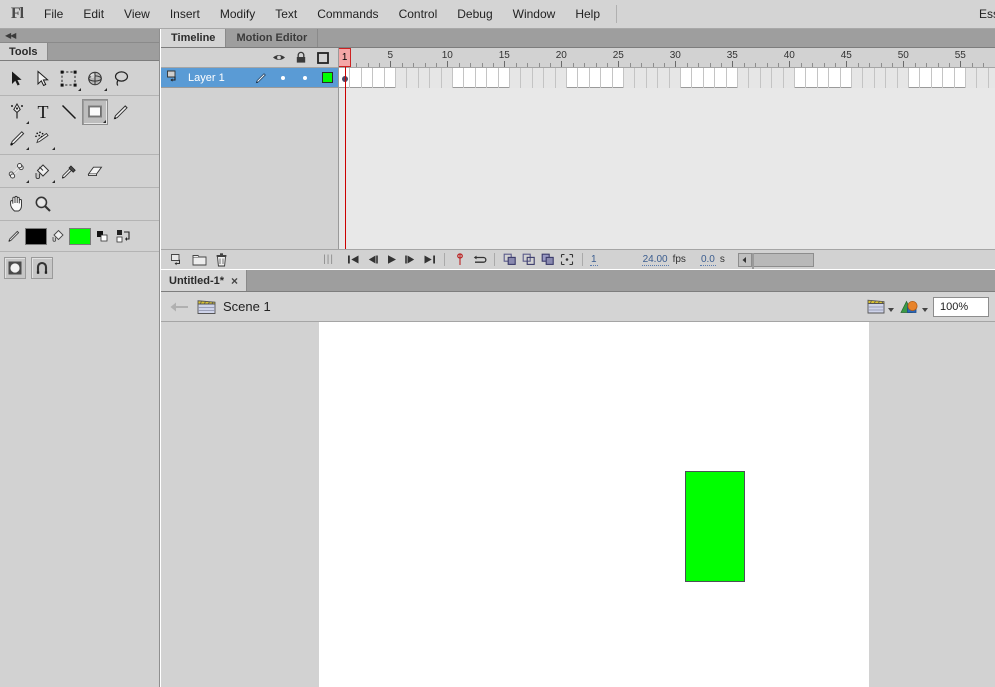 The height and width of the screenshot is (687, 995). What do you see at coordinates (204, 280) in the screenshot?
I see `document-tab: Untitled-1* ×` at bounding box center [204, 280].